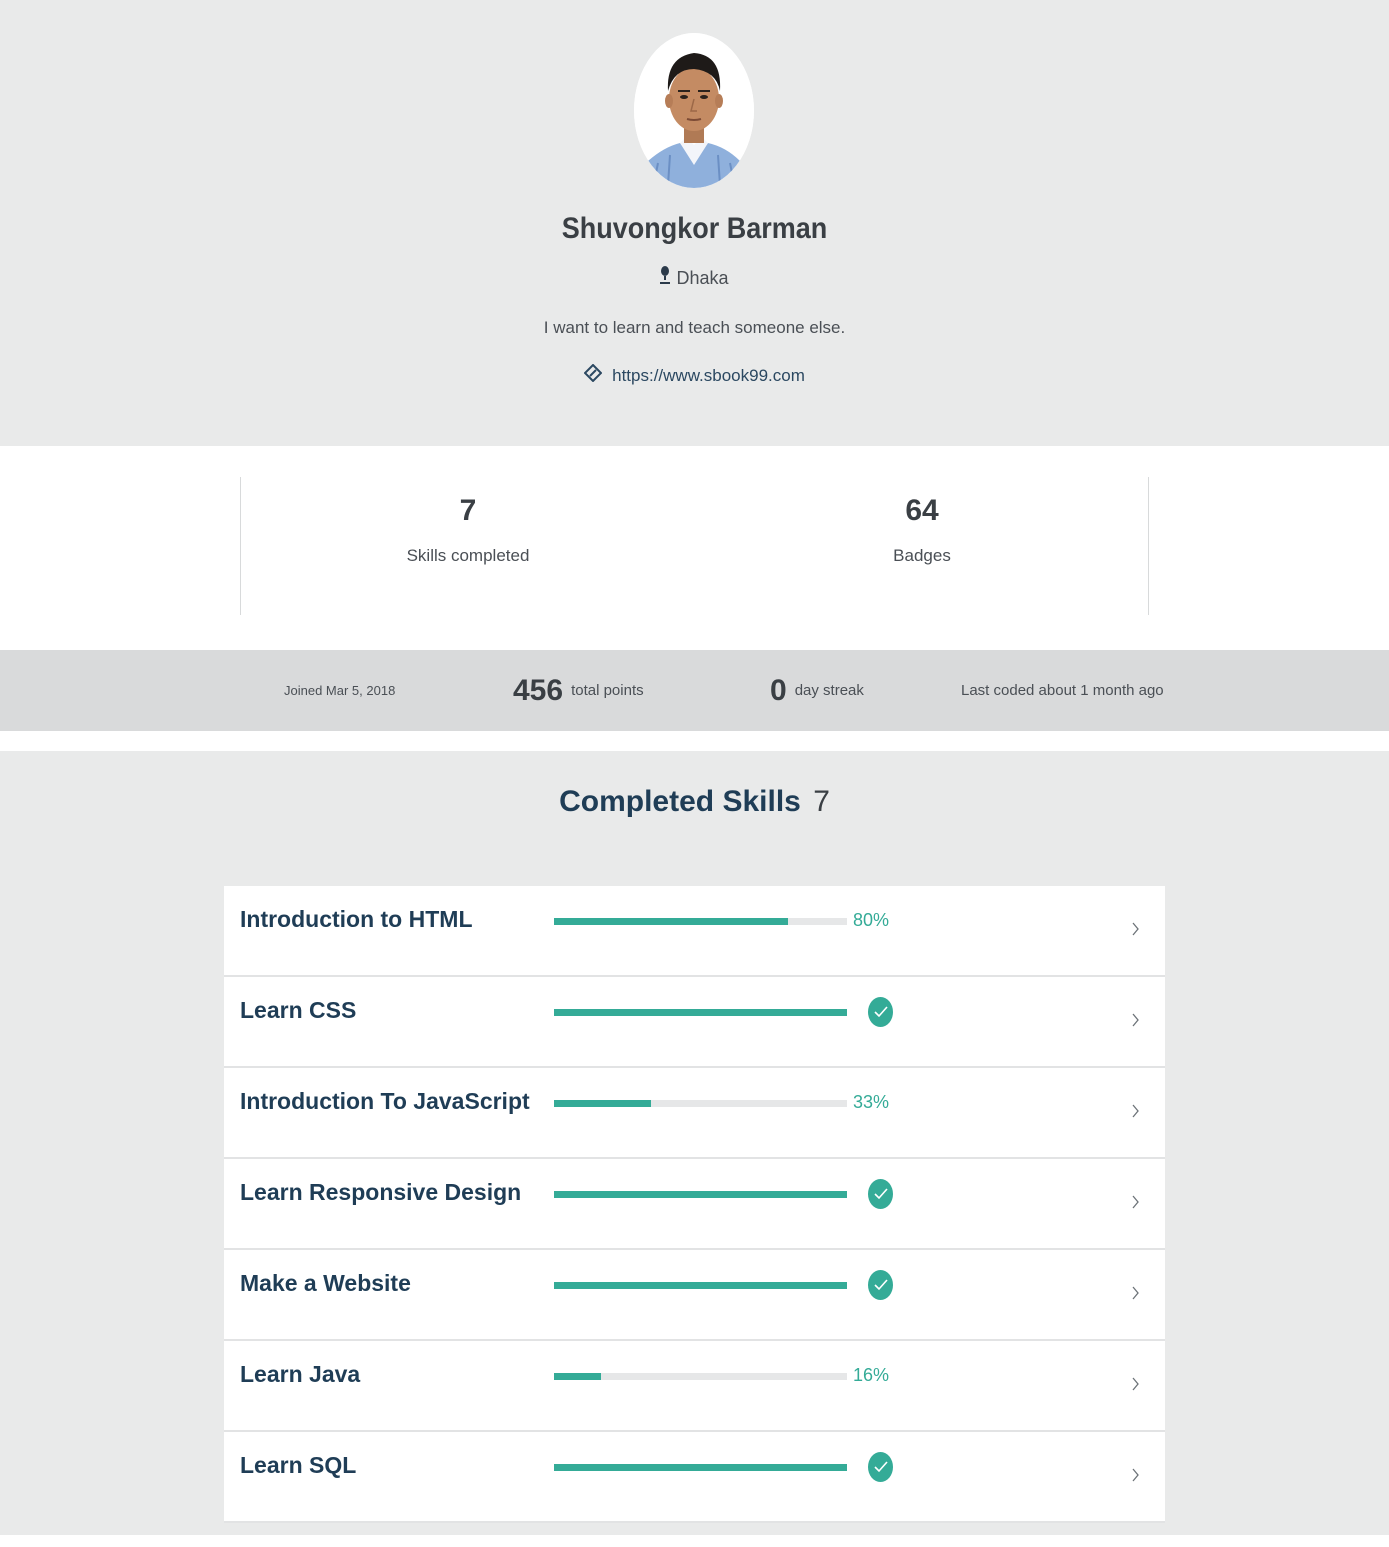 The height and width of the screenshot is (1547, 1389). I want to click on badges-label: Badges, so click(922, 555).